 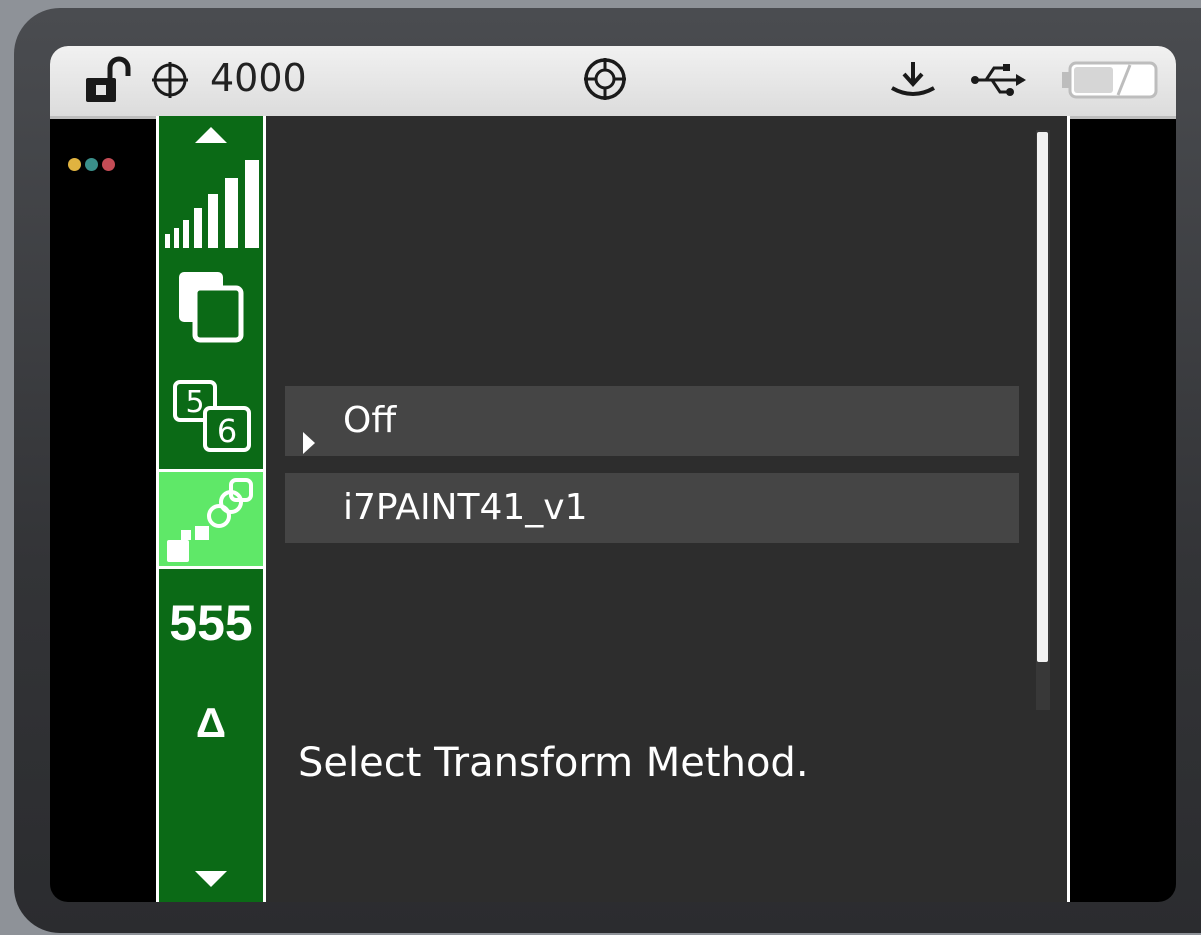 What do you see at coordinates (215, 418) in the screenshot?
I see `5-6-icon: 5 6` at bounding box center [215, 418].